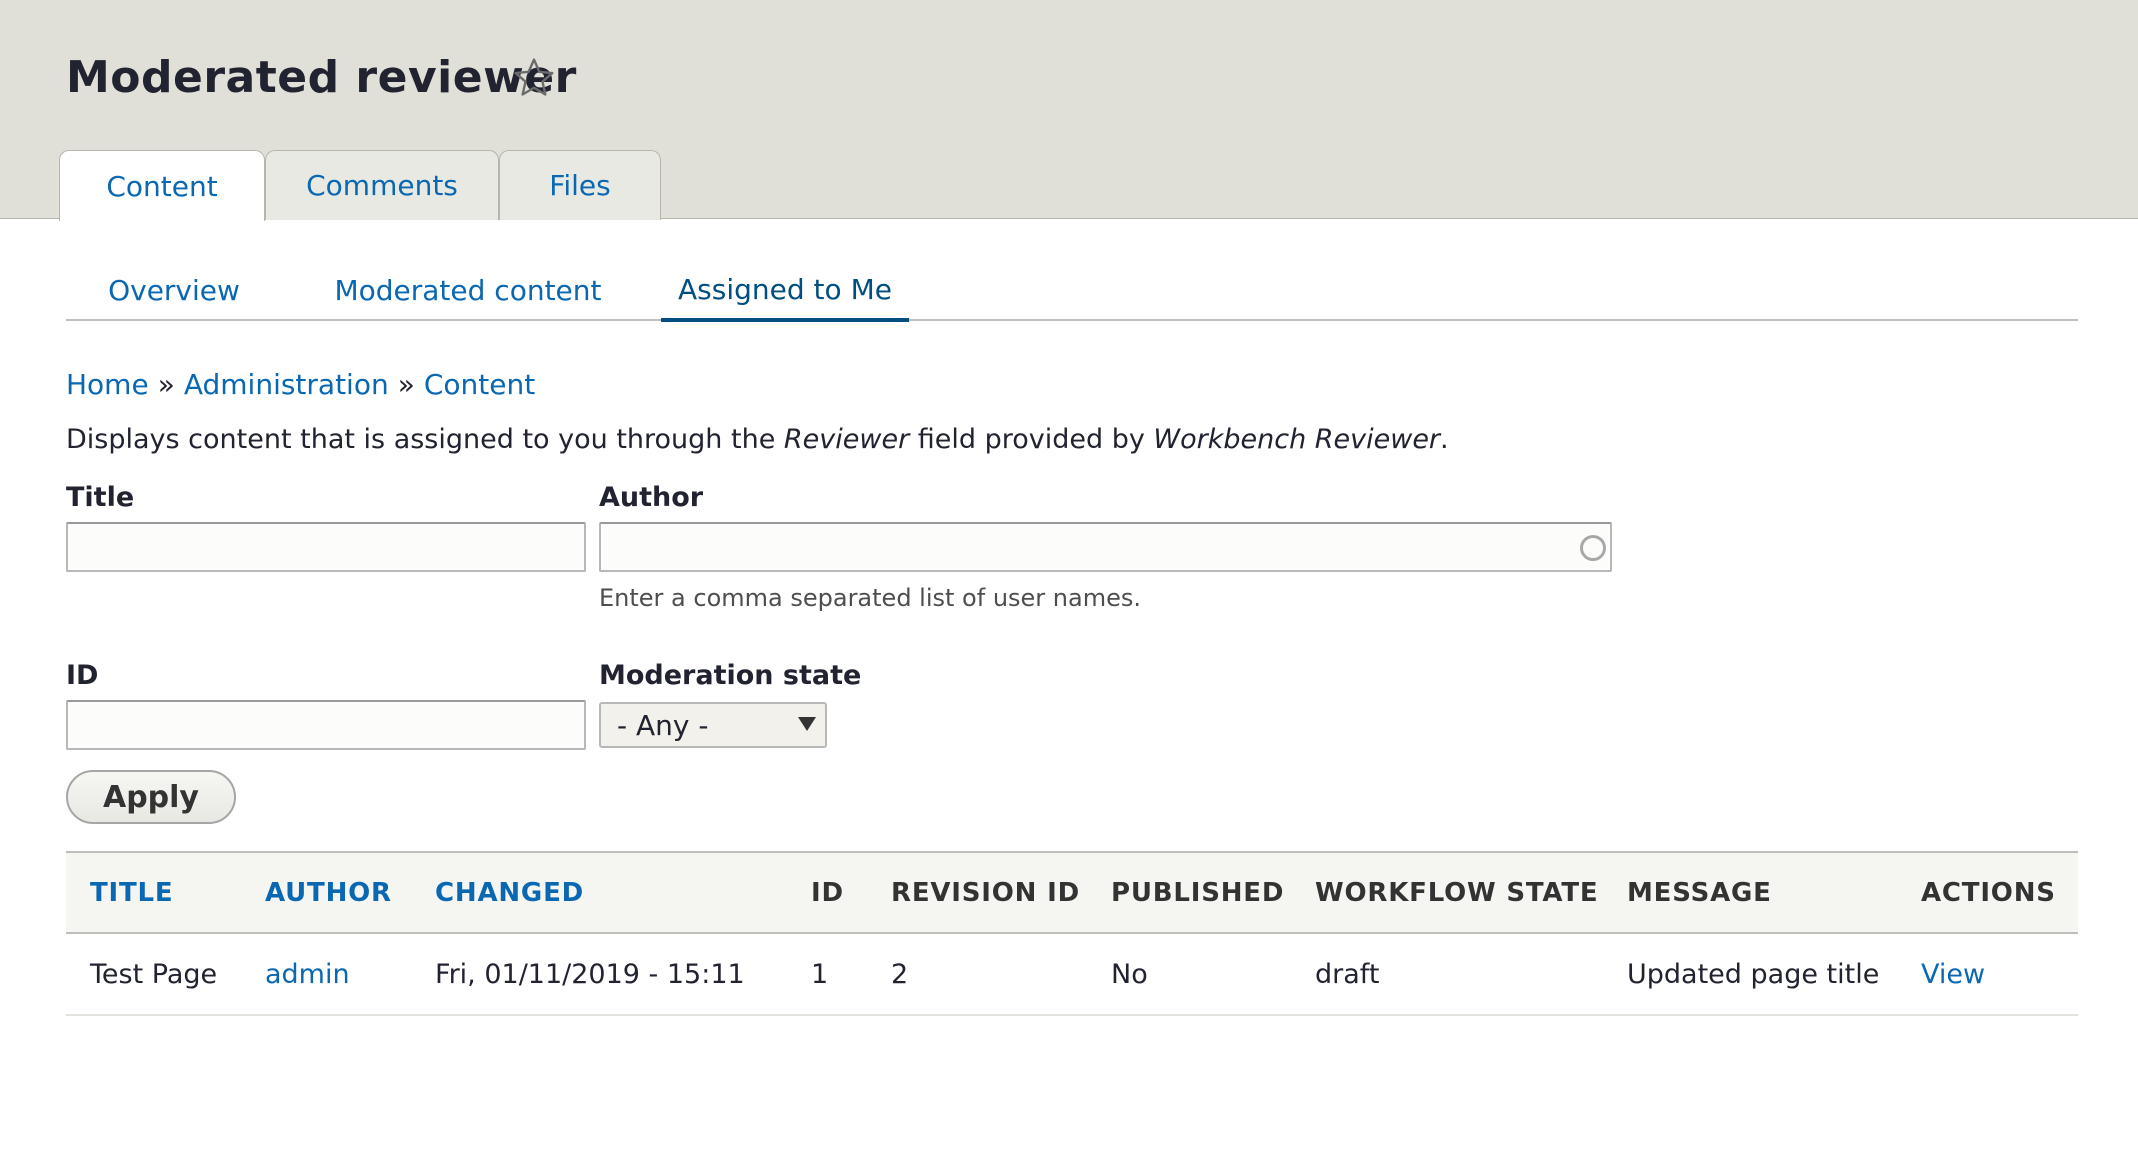 The height and width of the screenshot is (1170, 2138). Describe the element at coordinates (1457, 893) in the screenshot. I see `column-workflow-state-header: WORKFLOW STATE` at that location.